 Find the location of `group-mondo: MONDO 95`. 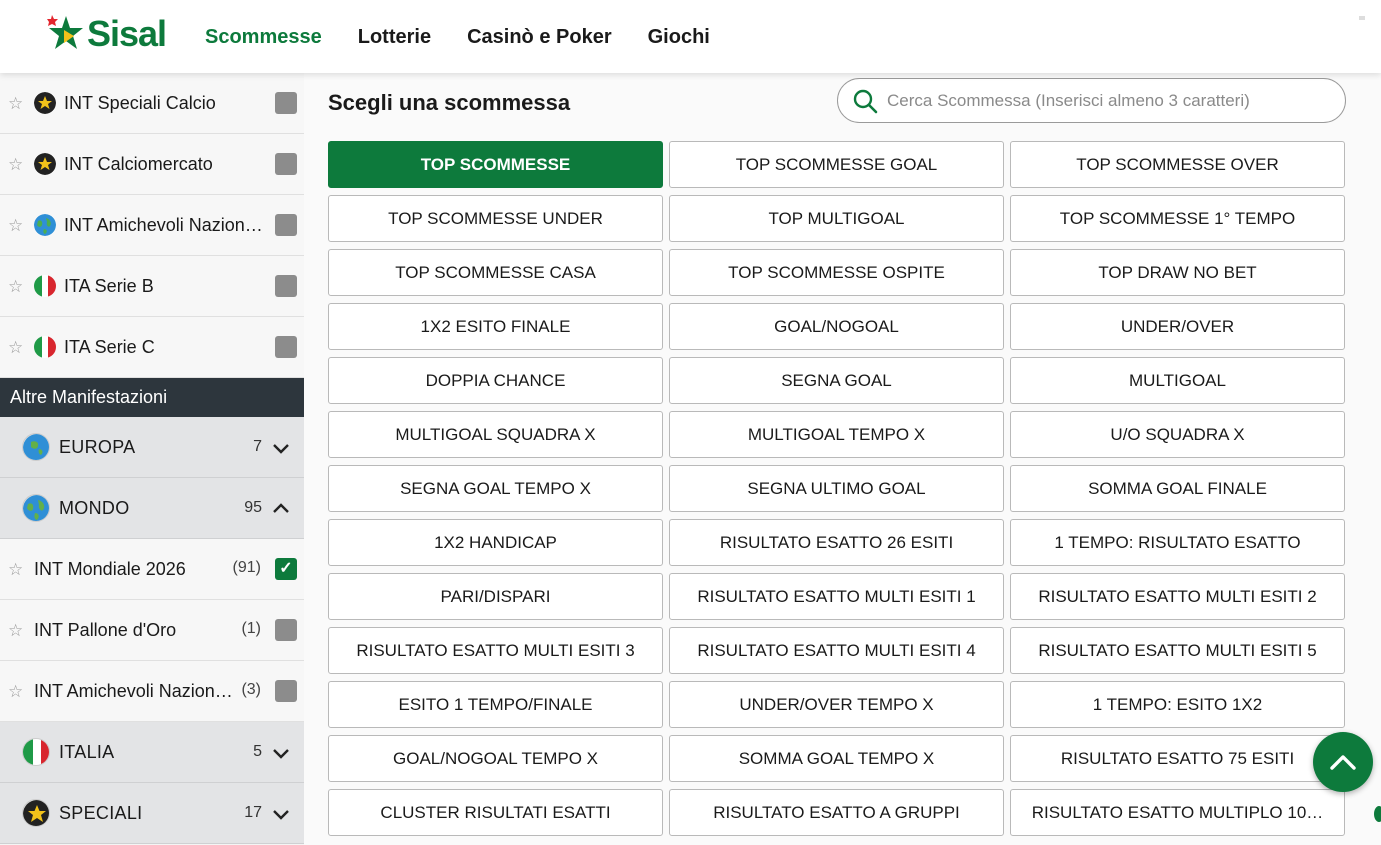

group-mondo: MONDO 95 is located at coordinates (152, 508).